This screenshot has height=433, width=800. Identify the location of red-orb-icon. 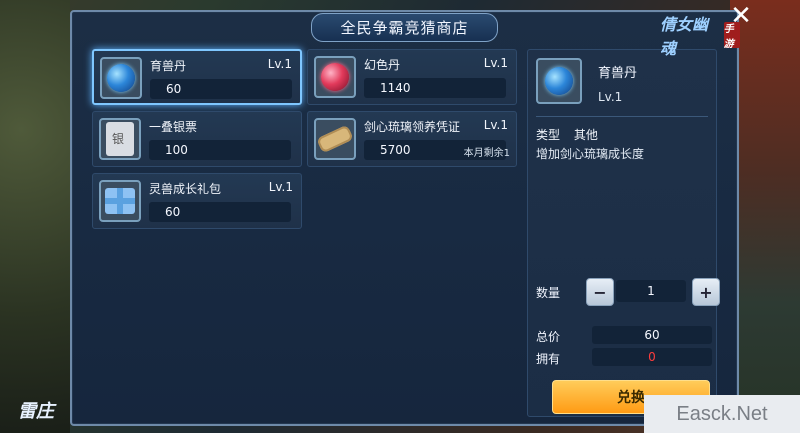
(335, 77).